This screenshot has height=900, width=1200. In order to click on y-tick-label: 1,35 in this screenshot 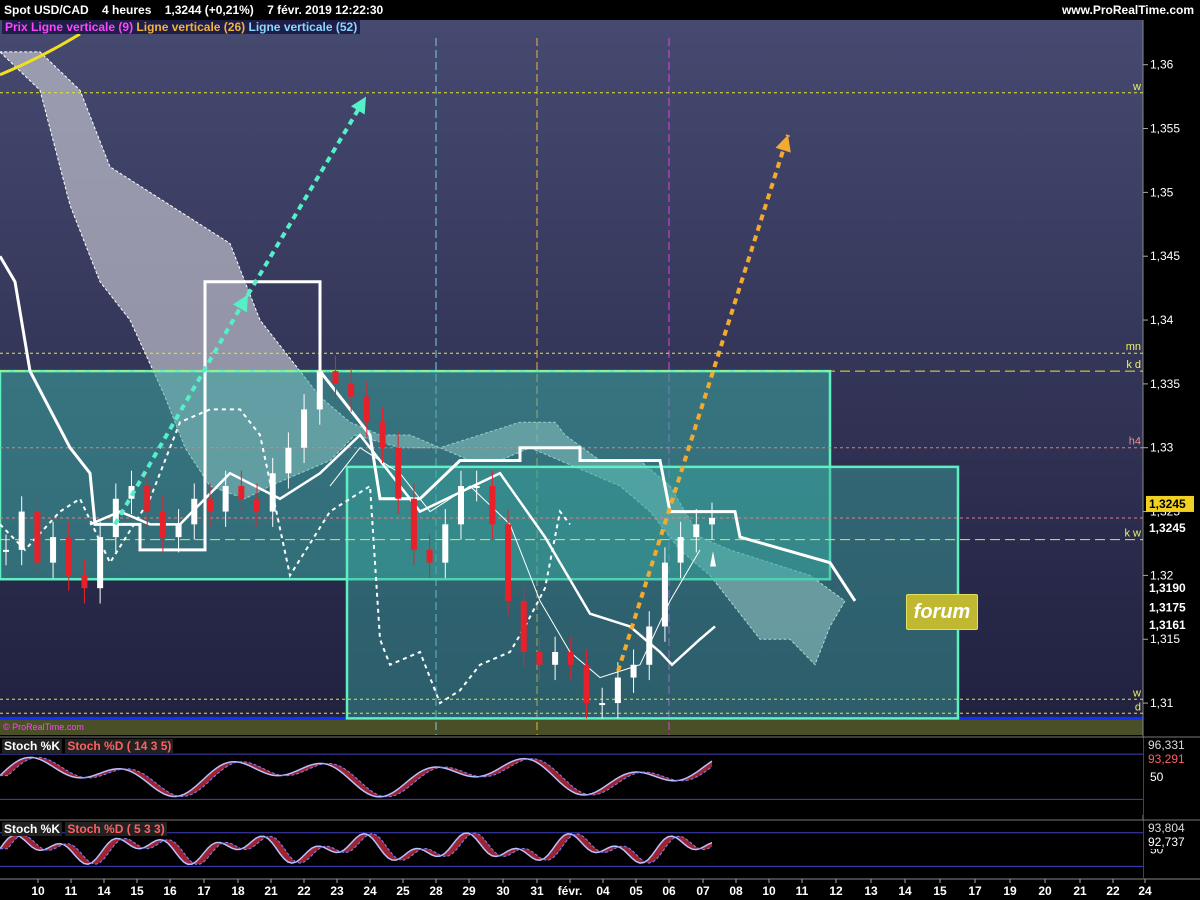, I will do `click(1162, 192)`.